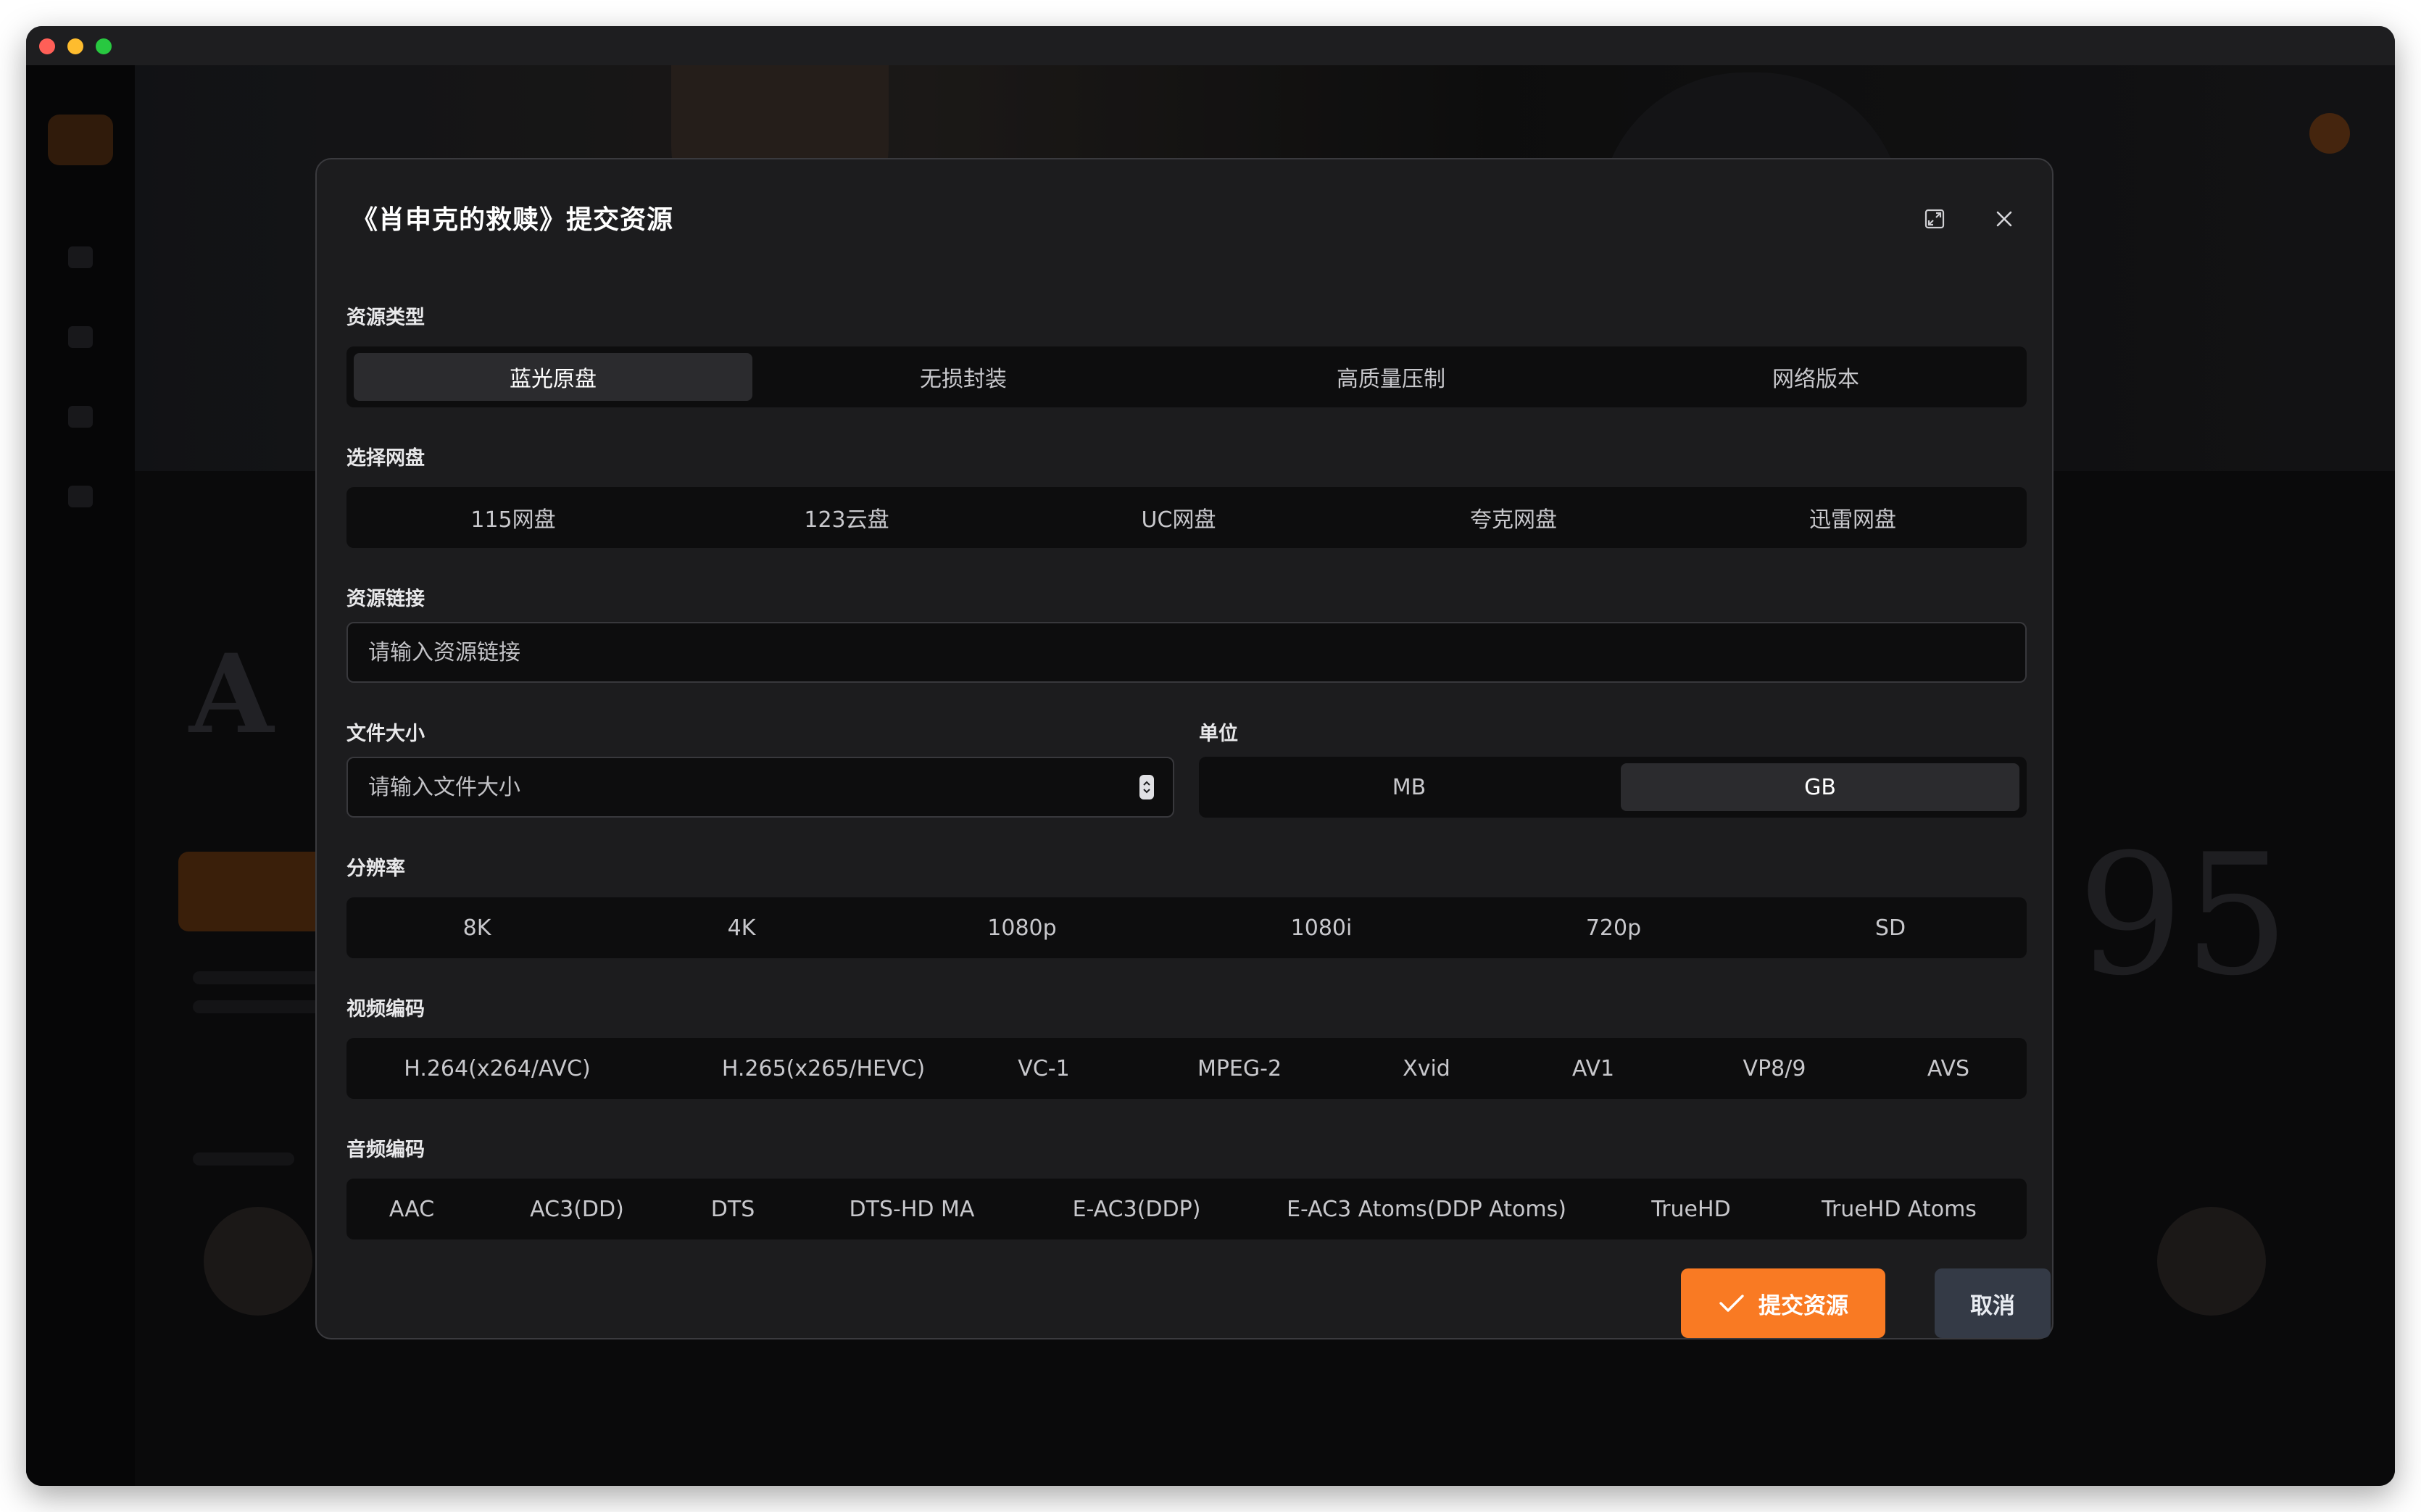 This screenshot has width=2421, height=1512. I want to click on resource-link-input, so click(1186, 652).